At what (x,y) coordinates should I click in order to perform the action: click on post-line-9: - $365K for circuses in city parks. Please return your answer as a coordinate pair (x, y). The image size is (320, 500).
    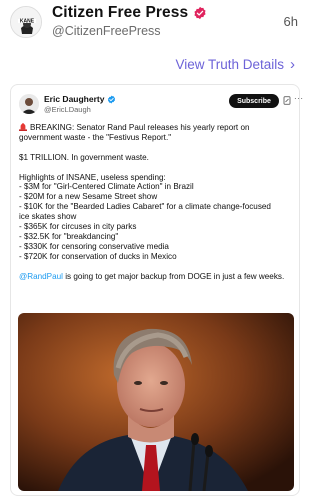
    Looking at the image, I should click on (78, 227).